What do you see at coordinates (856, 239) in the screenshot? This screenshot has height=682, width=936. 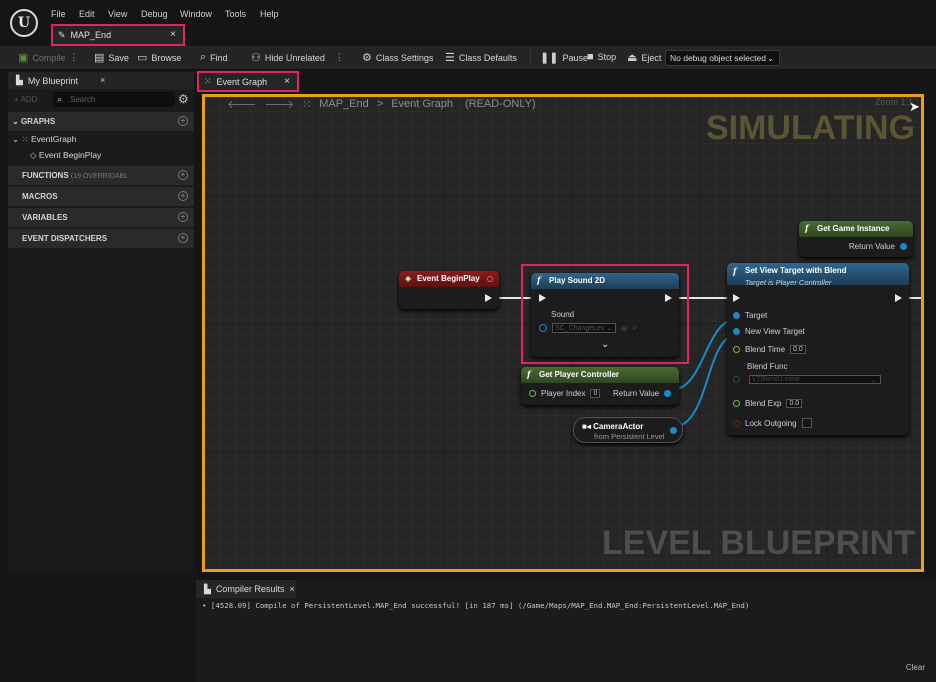 I see `node-get-game-instance: f Get Game Instance Return Value` at bounding box center [856, 239].